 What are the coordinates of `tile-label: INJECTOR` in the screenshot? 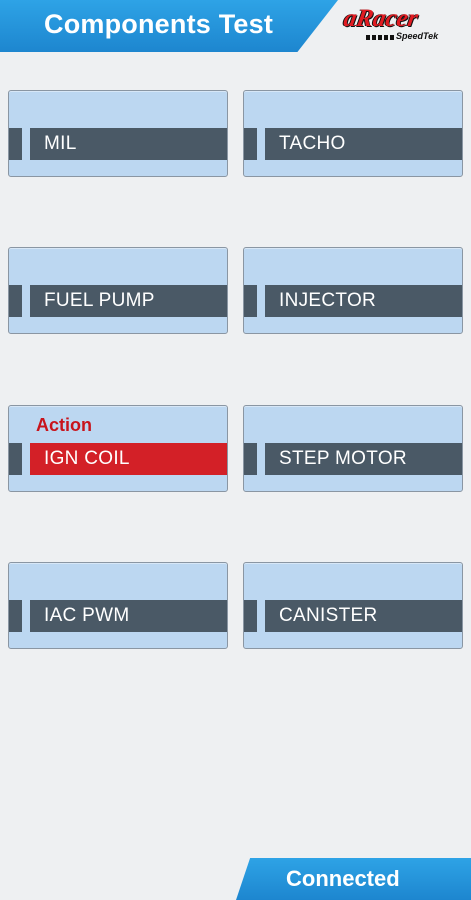 It's located at (328, 300).